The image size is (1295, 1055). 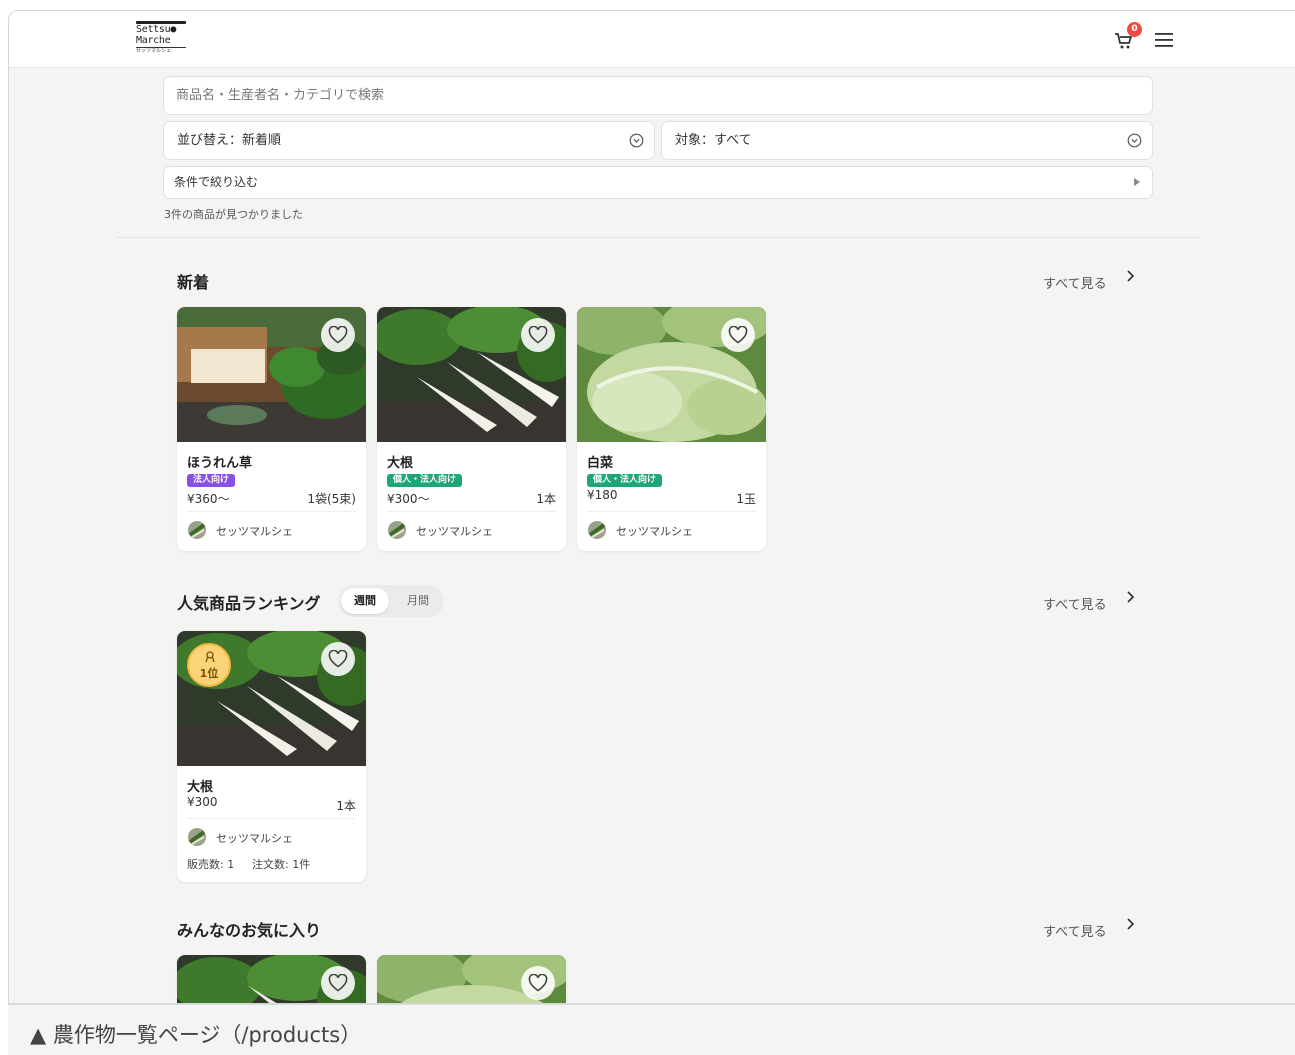 I want to click on hamburger-menu-icon, so click(x=1164, y=40).